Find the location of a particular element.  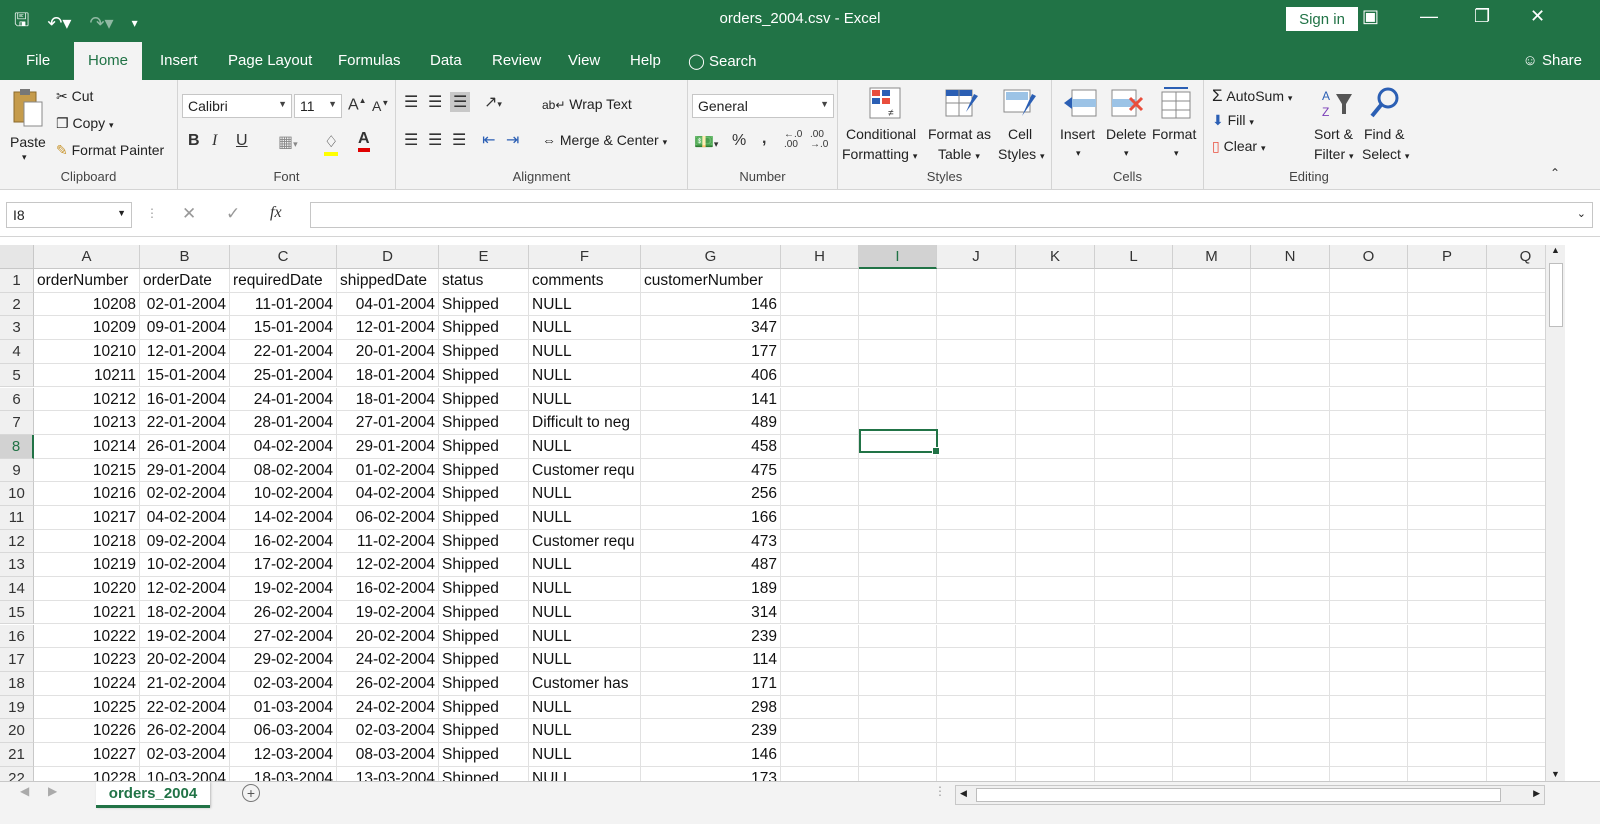

table-cell: 04-02-2004 is located at coordinates (185, 518).